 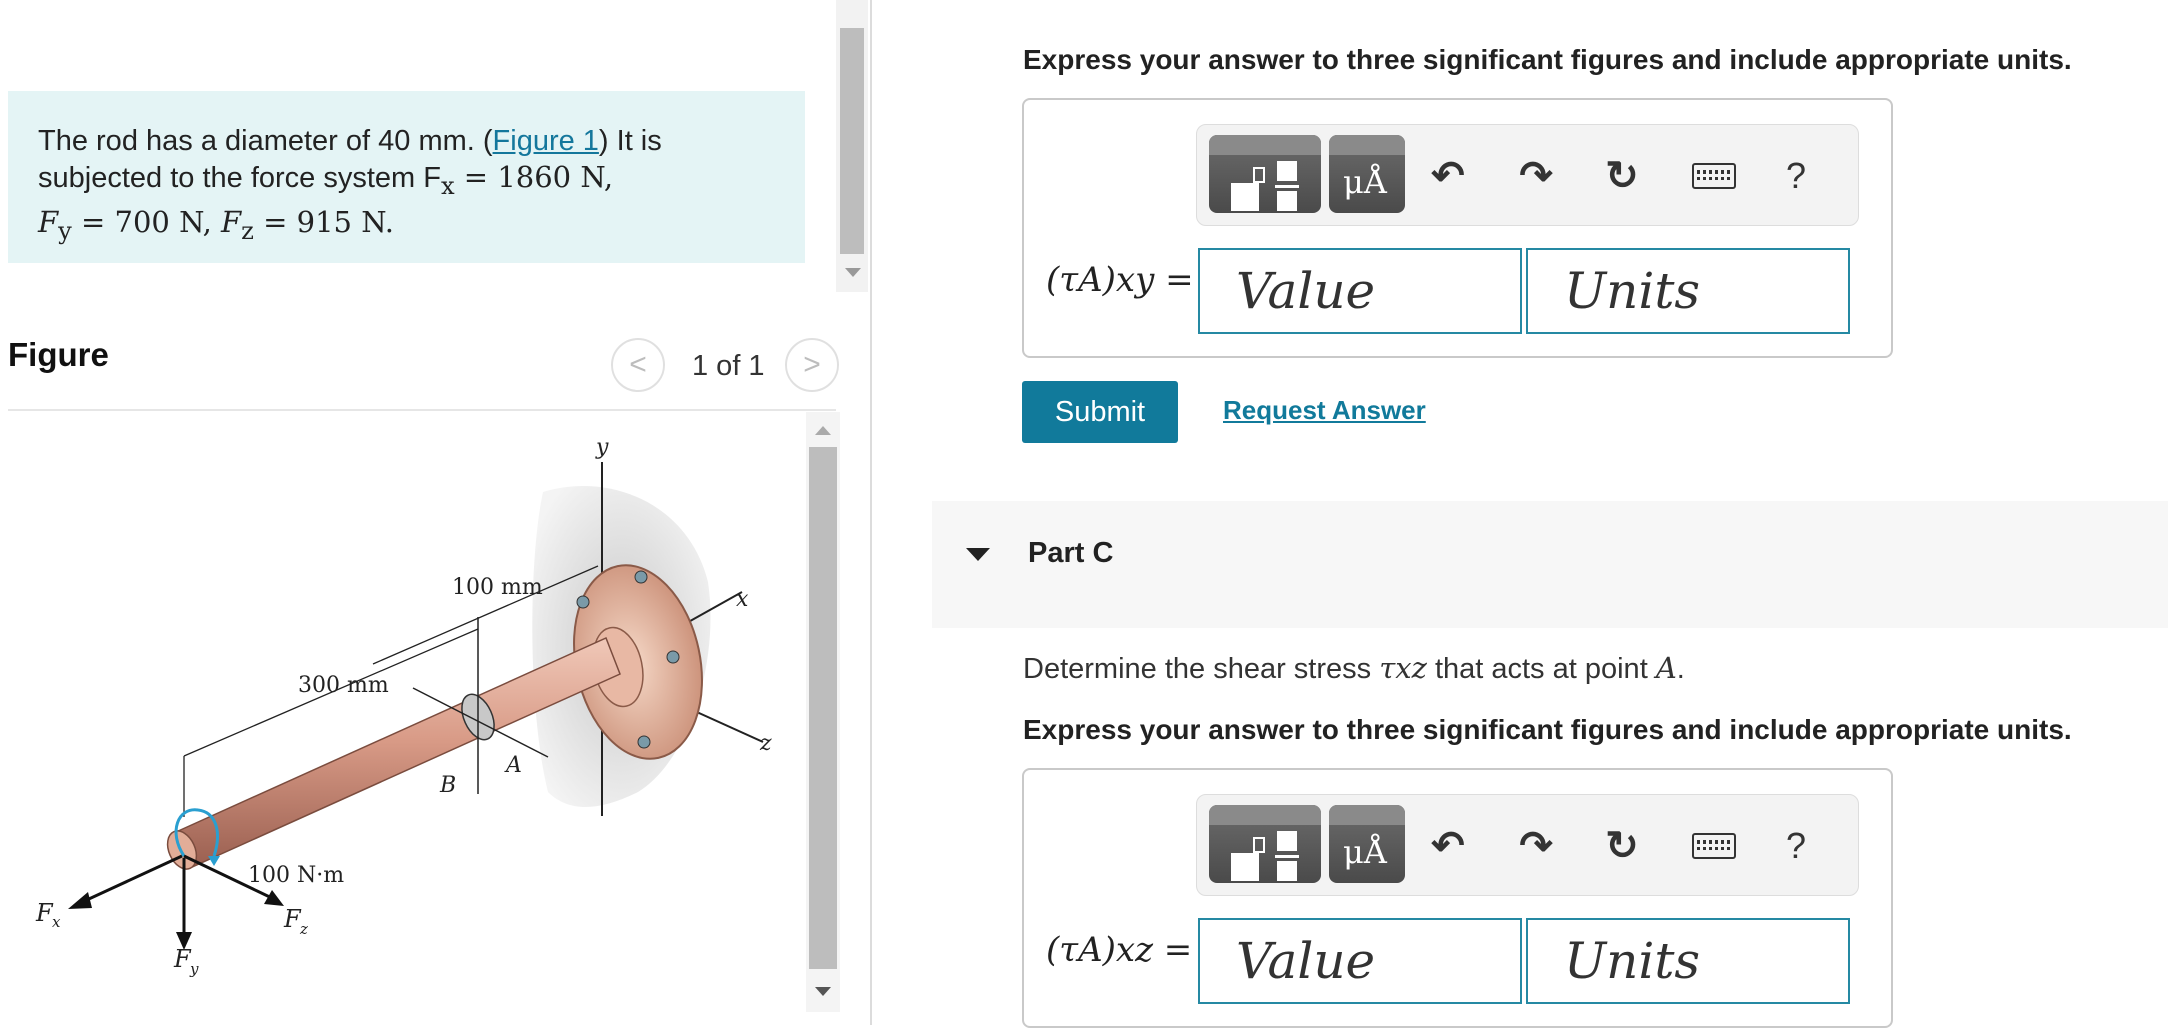 I want to click on scroll-up-arrow-icon, so click(x=823, y=430).